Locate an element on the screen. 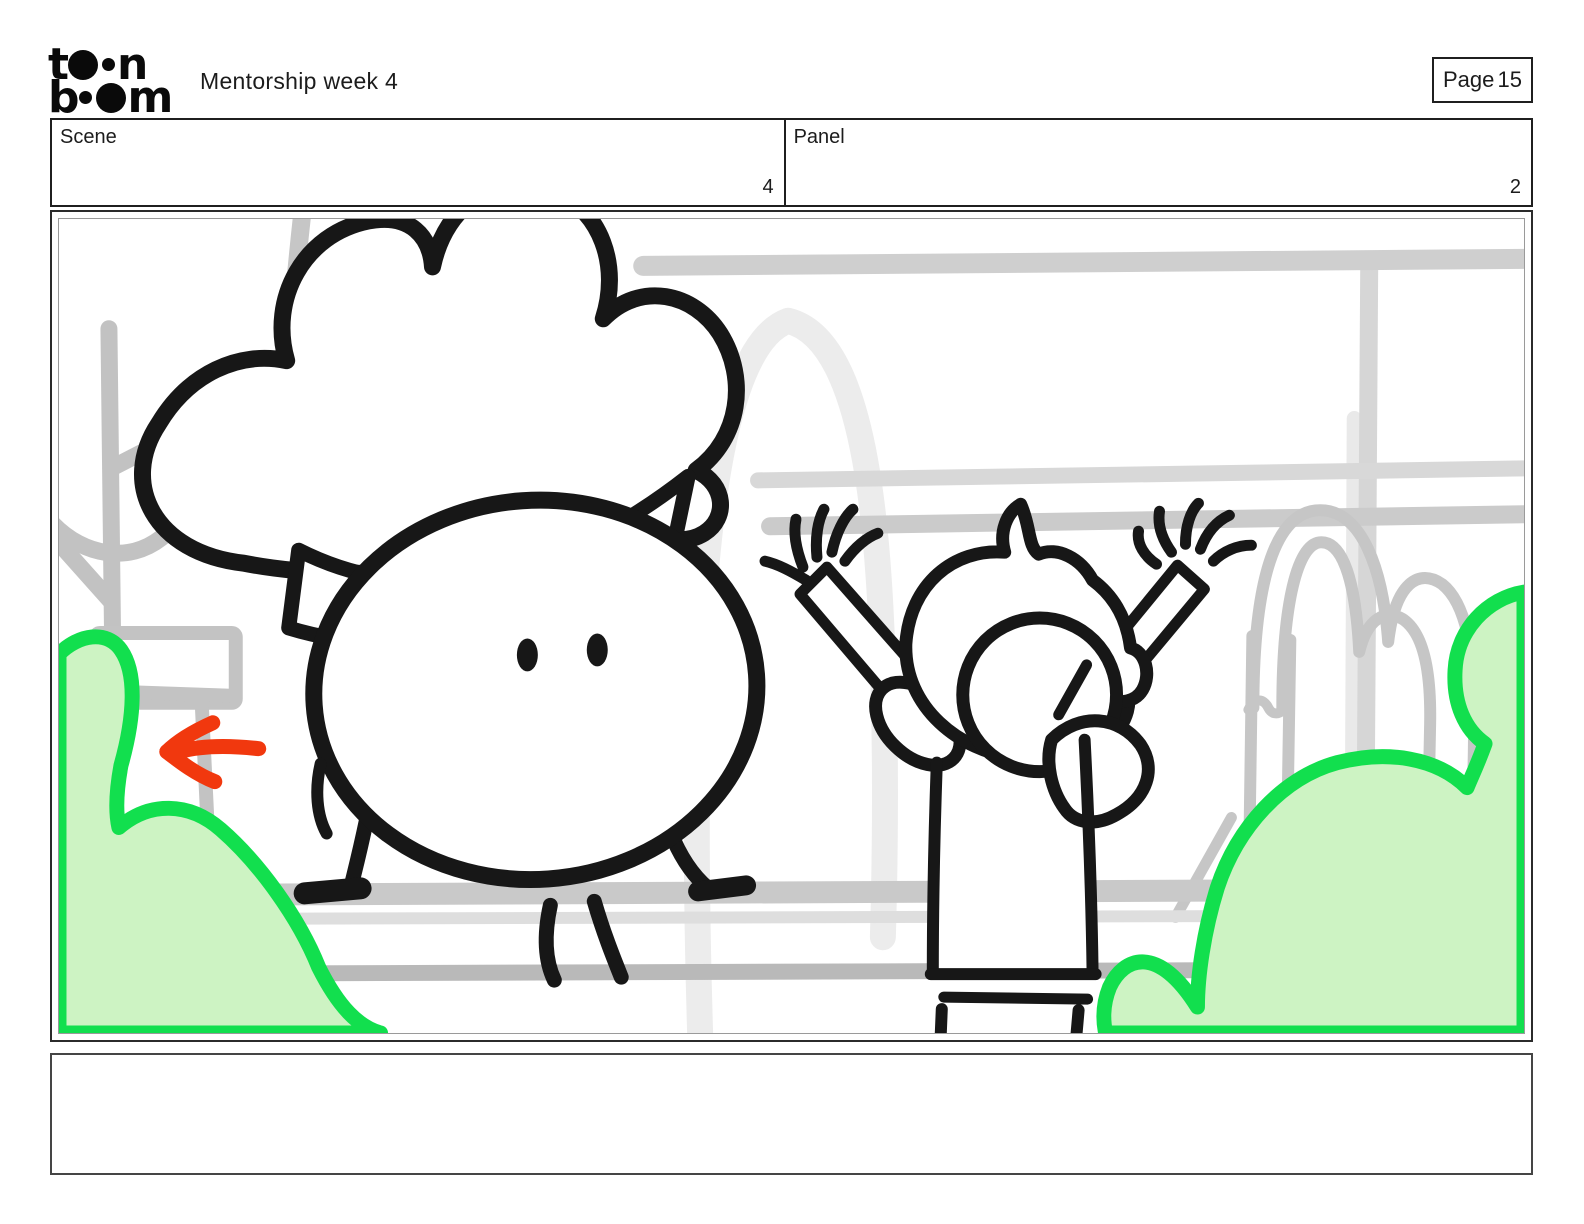 This screenshot has width=1584, height=1224. panel-label: Panel is located at coordinates (819, 137).